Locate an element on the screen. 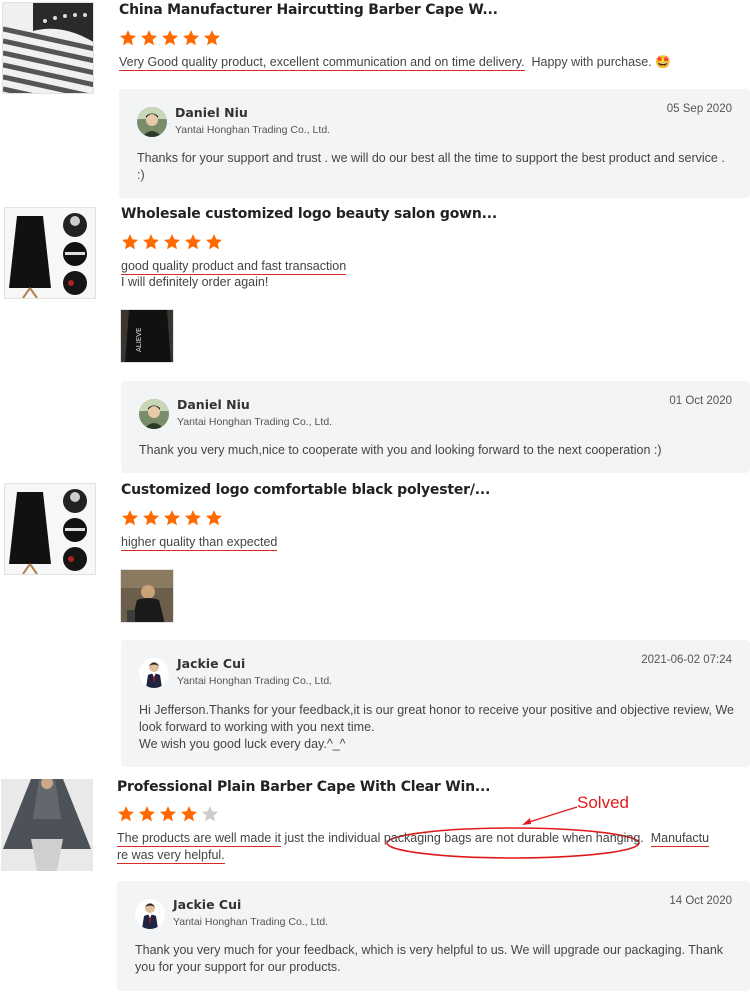 The height and width of the screenshot is (995, 750). svg-text: ALIEVE is located at coordinates (139, 340).